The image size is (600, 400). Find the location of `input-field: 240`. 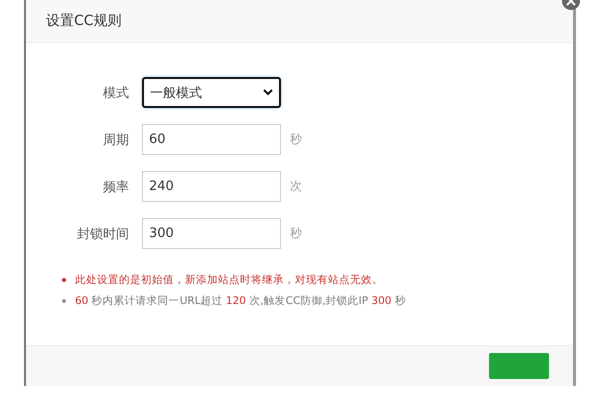

input-field: 240 is located at coordinates (211, 186).